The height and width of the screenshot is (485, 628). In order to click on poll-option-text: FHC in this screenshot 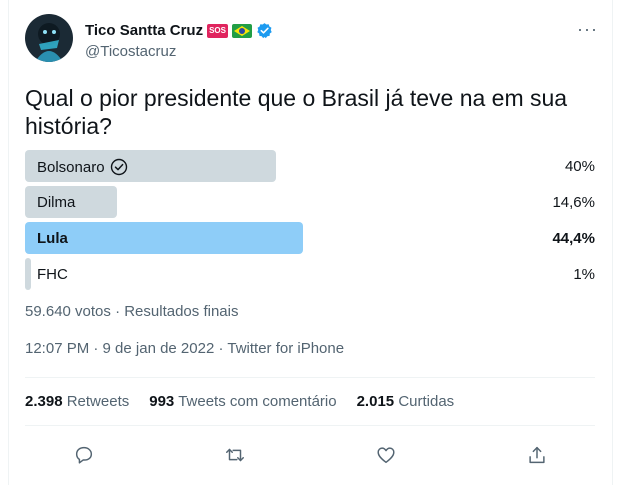, I will do `click(52, 274)`.